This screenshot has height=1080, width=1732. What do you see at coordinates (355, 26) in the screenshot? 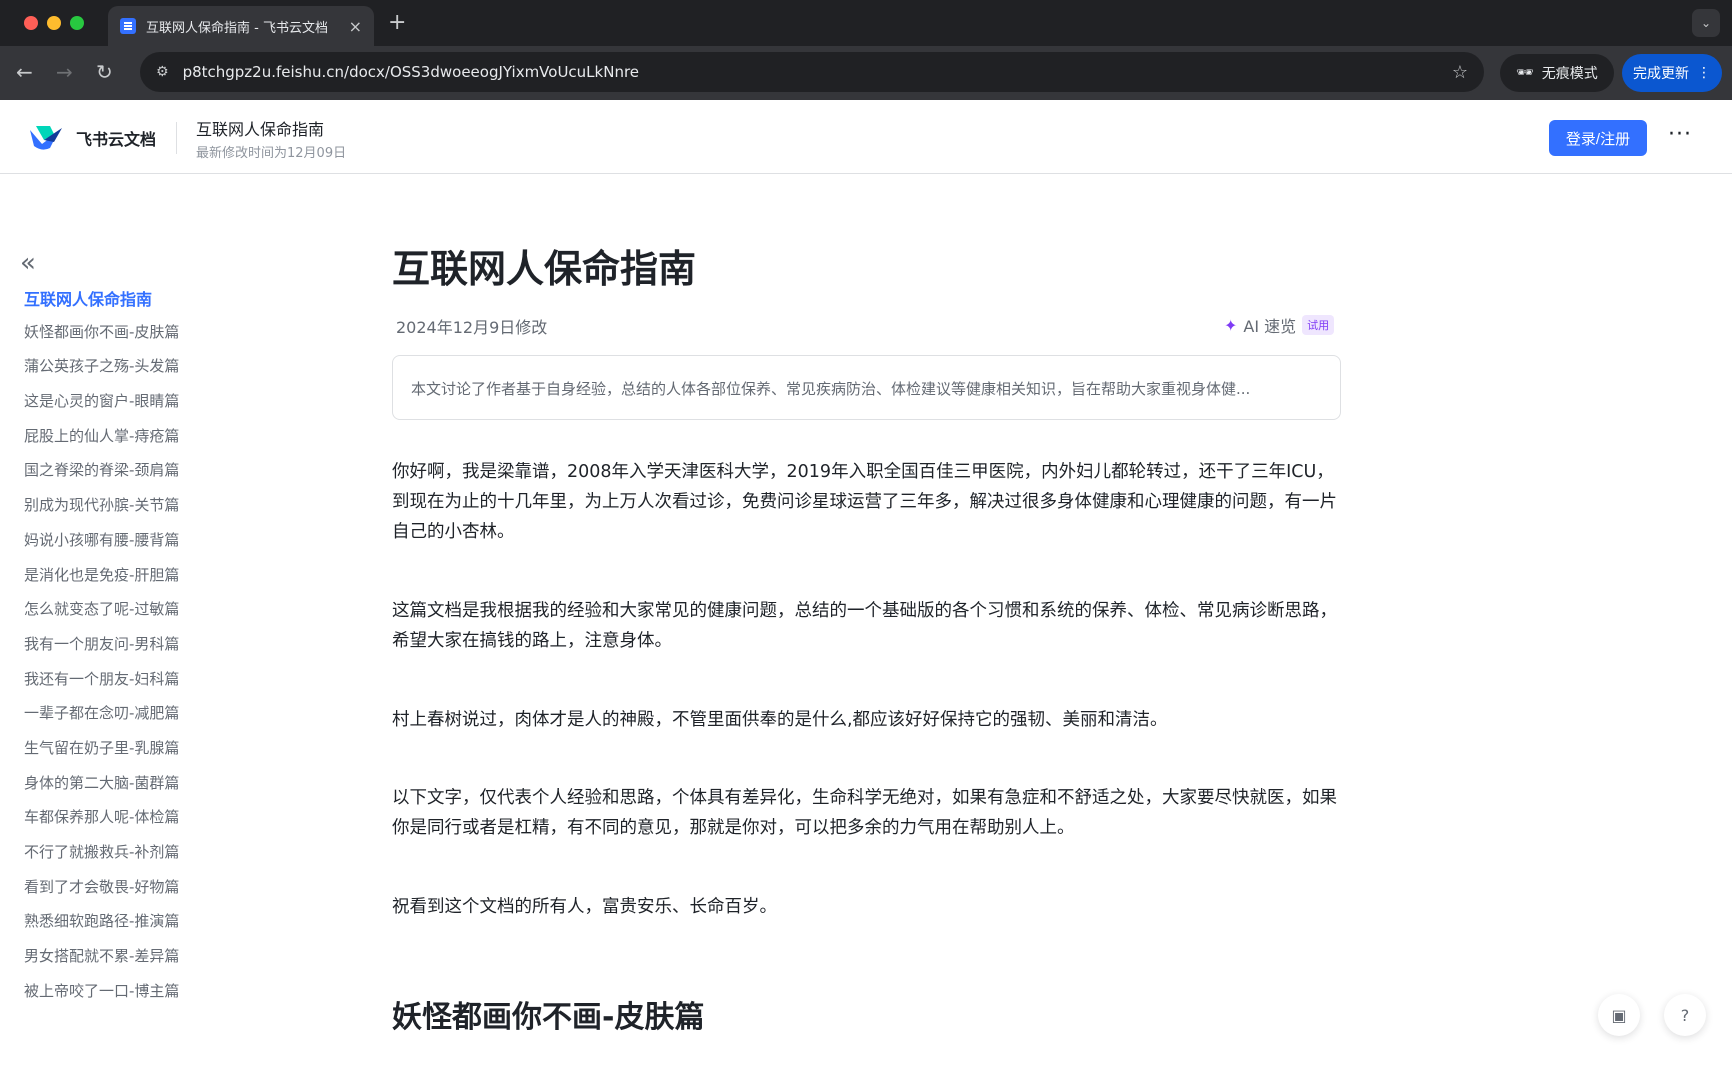
I see `close-tab-icon: ×` at bounding box center [355, 26].